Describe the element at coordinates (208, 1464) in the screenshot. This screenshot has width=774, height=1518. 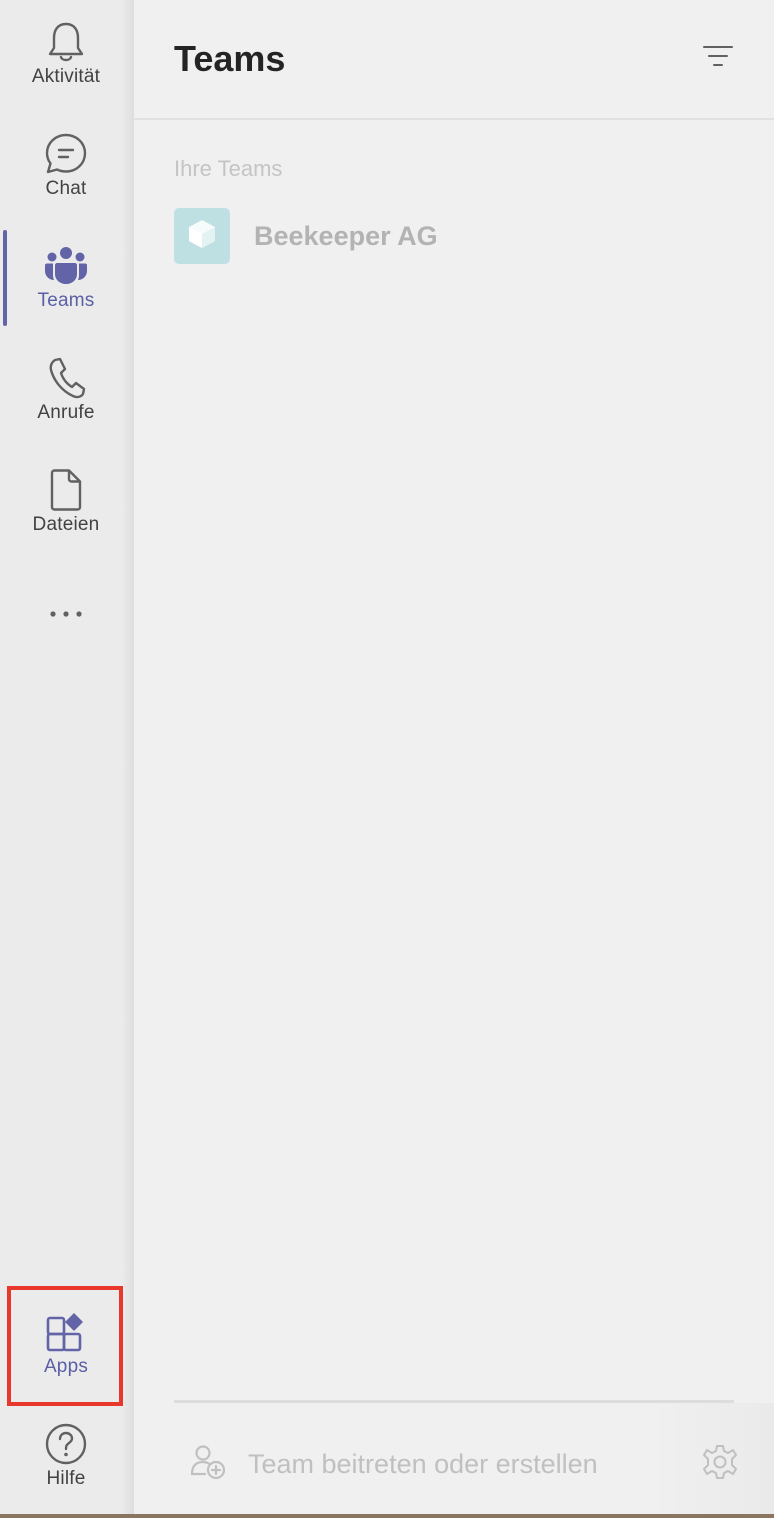
I see `add-people-icon` at that location.